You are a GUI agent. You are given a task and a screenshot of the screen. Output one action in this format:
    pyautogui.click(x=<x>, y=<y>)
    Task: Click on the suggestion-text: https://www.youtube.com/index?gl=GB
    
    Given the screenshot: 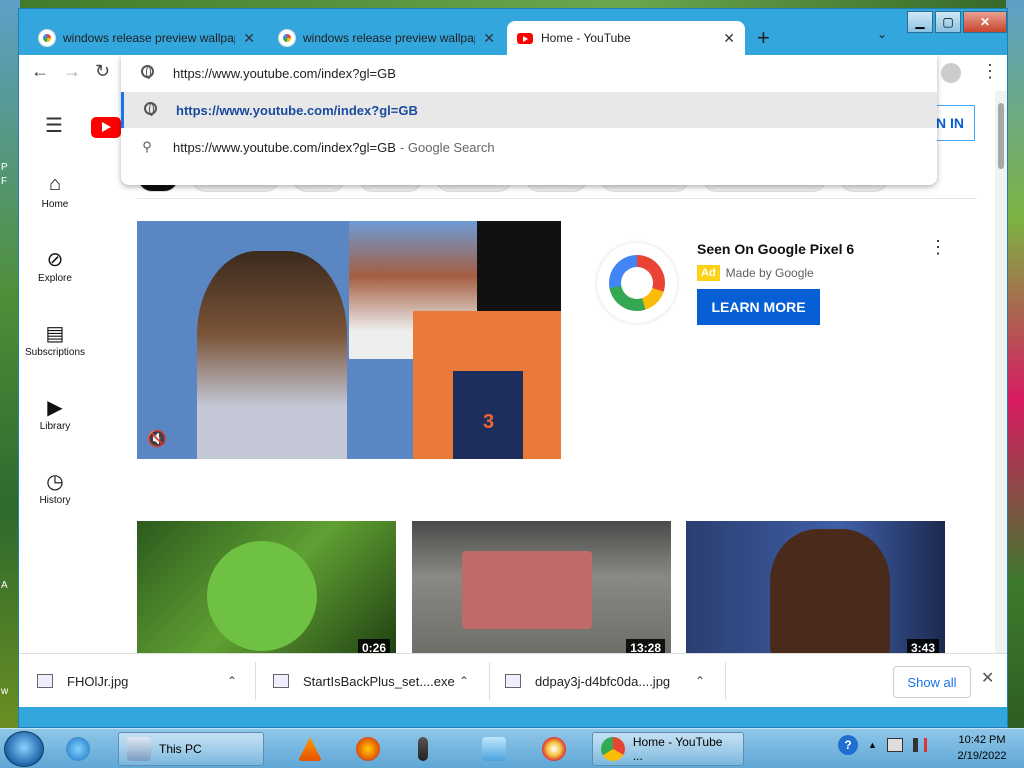 What is the action you would take?
    pyautogui.click(x=297, y=110)
    